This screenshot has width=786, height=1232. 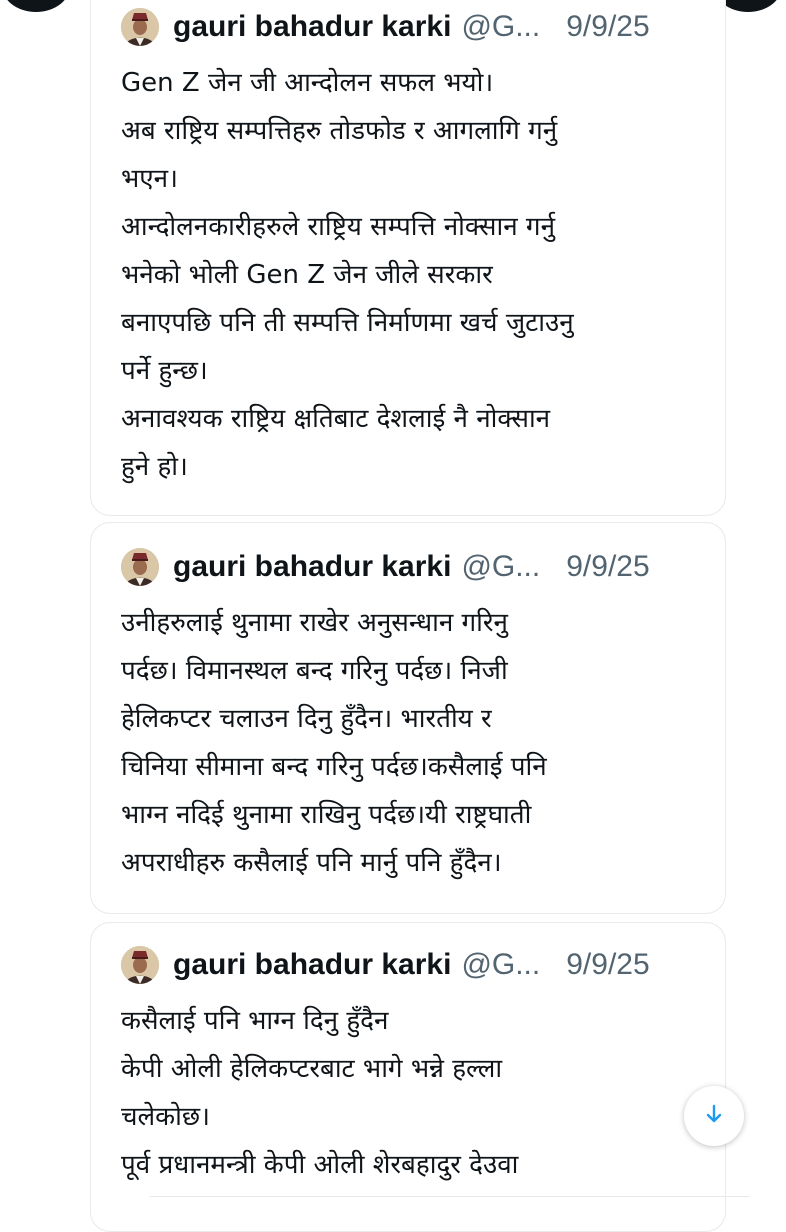 I want to click on tweet-text-line: भएन।, so click(x=149, y=179).